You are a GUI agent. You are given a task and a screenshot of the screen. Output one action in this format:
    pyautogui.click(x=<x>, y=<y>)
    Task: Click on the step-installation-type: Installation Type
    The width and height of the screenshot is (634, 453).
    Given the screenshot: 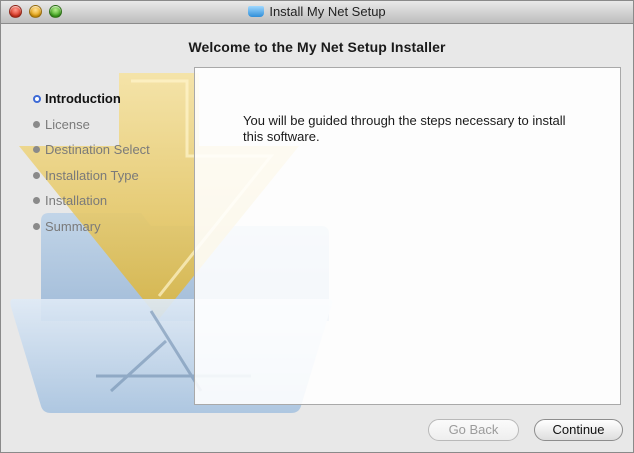 What is the action you would take?
    pyautogui.click(x=91, y=181)
    